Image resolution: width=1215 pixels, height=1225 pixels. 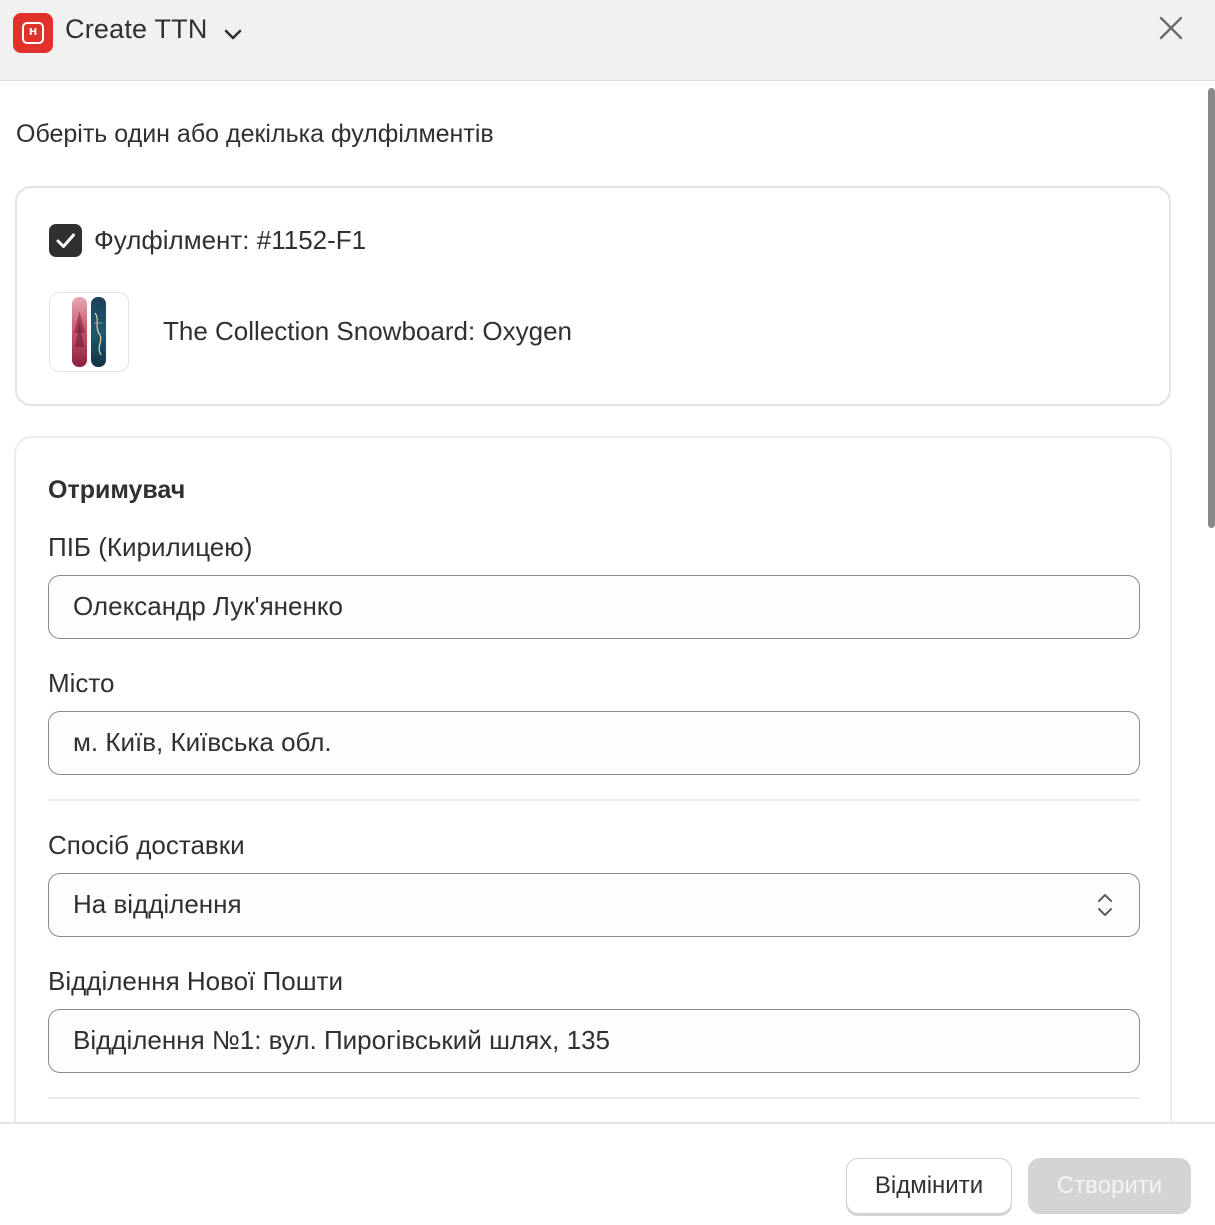 I want to click on snowboard-image, so click(x=89, y=332).